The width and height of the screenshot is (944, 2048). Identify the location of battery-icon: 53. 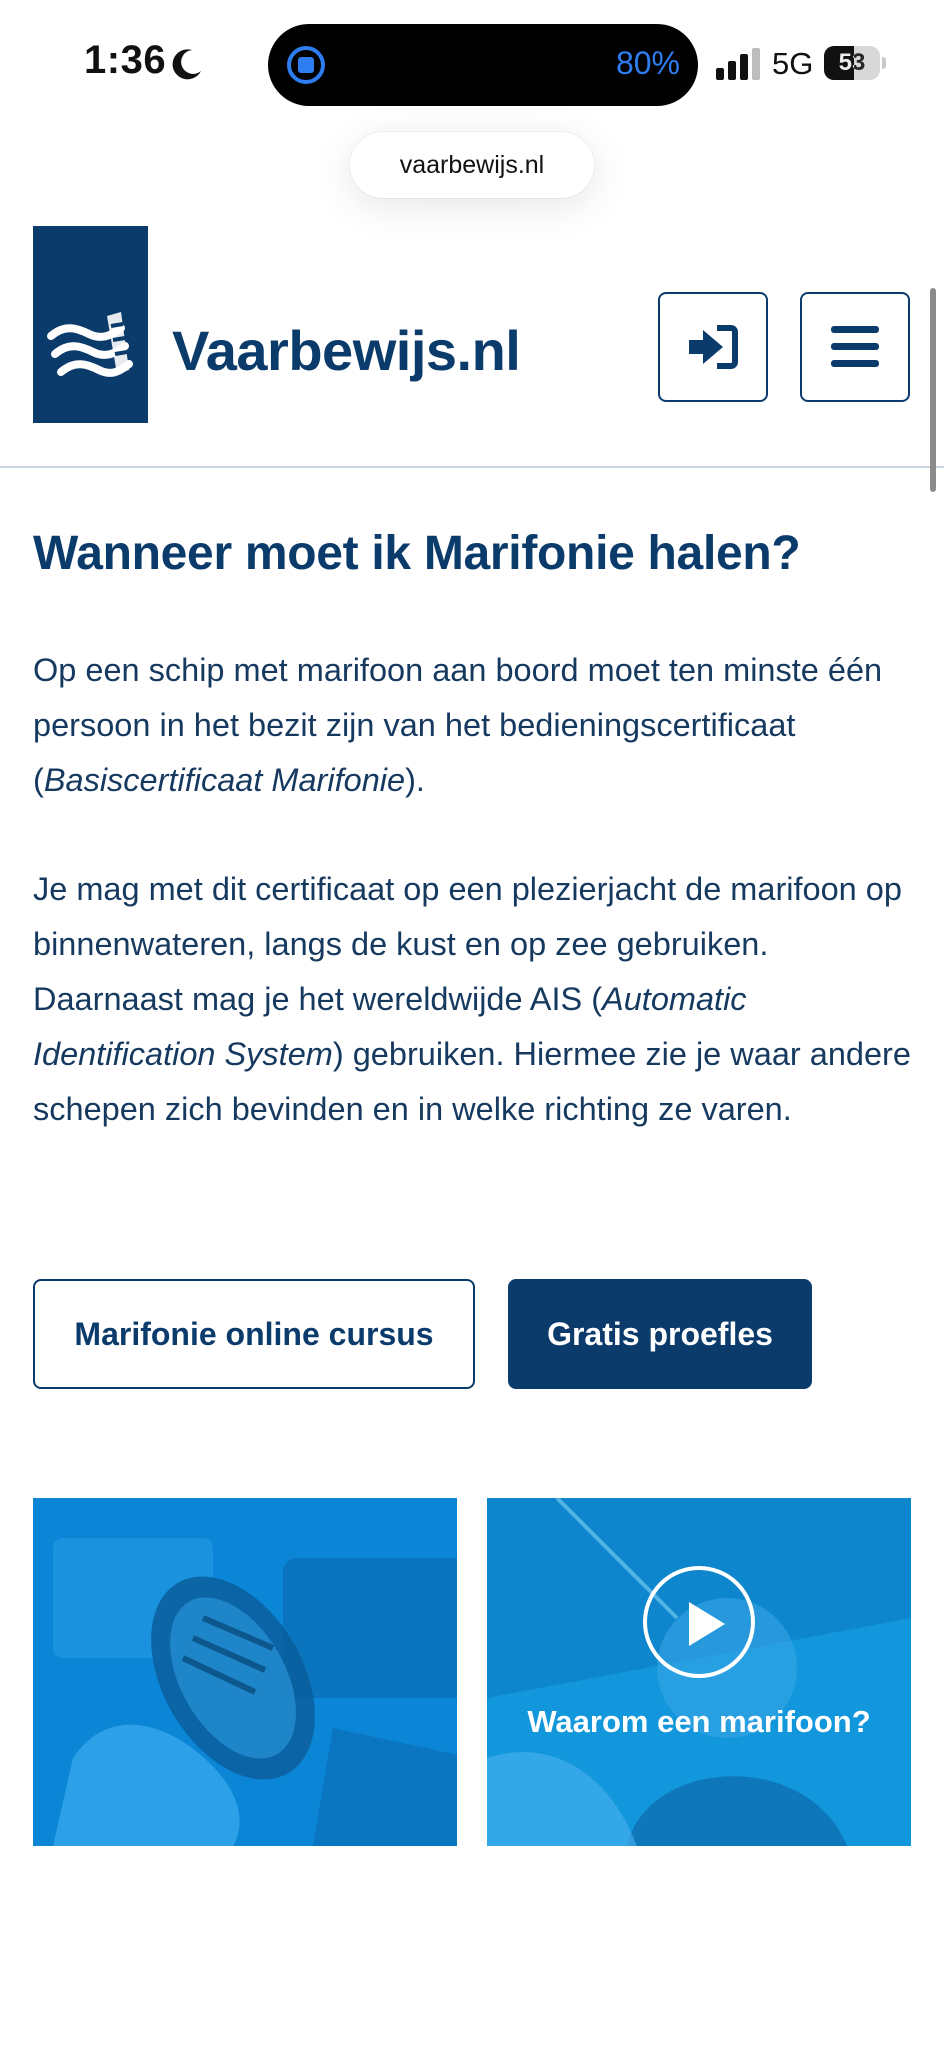
(855, 63).